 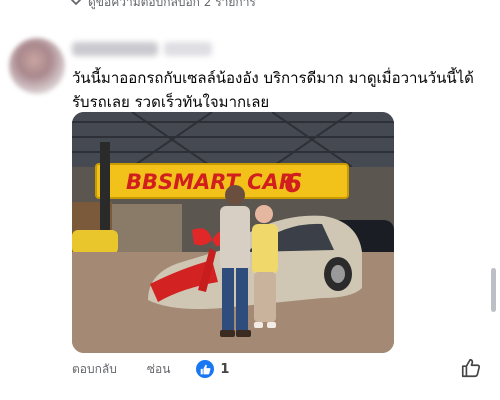 I want to click on view-more-replies-link: ดูข้อความตอบกลับอีก 2 รายการ, so click(x=163, y=5).